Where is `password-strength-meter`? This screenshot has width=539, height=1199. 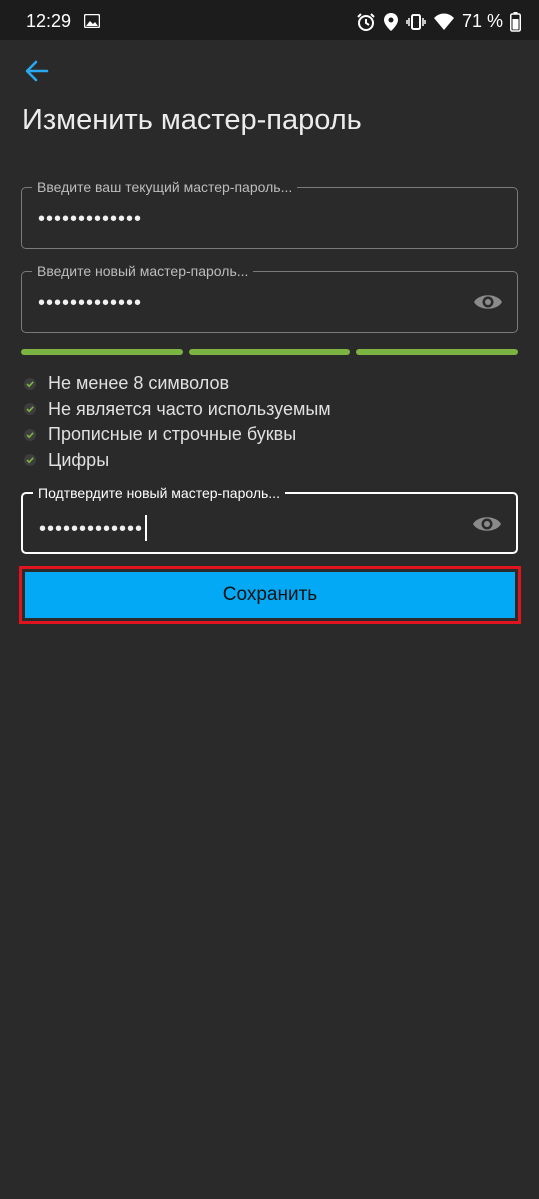
password-strength-meter is located at coordinates (270, 352).